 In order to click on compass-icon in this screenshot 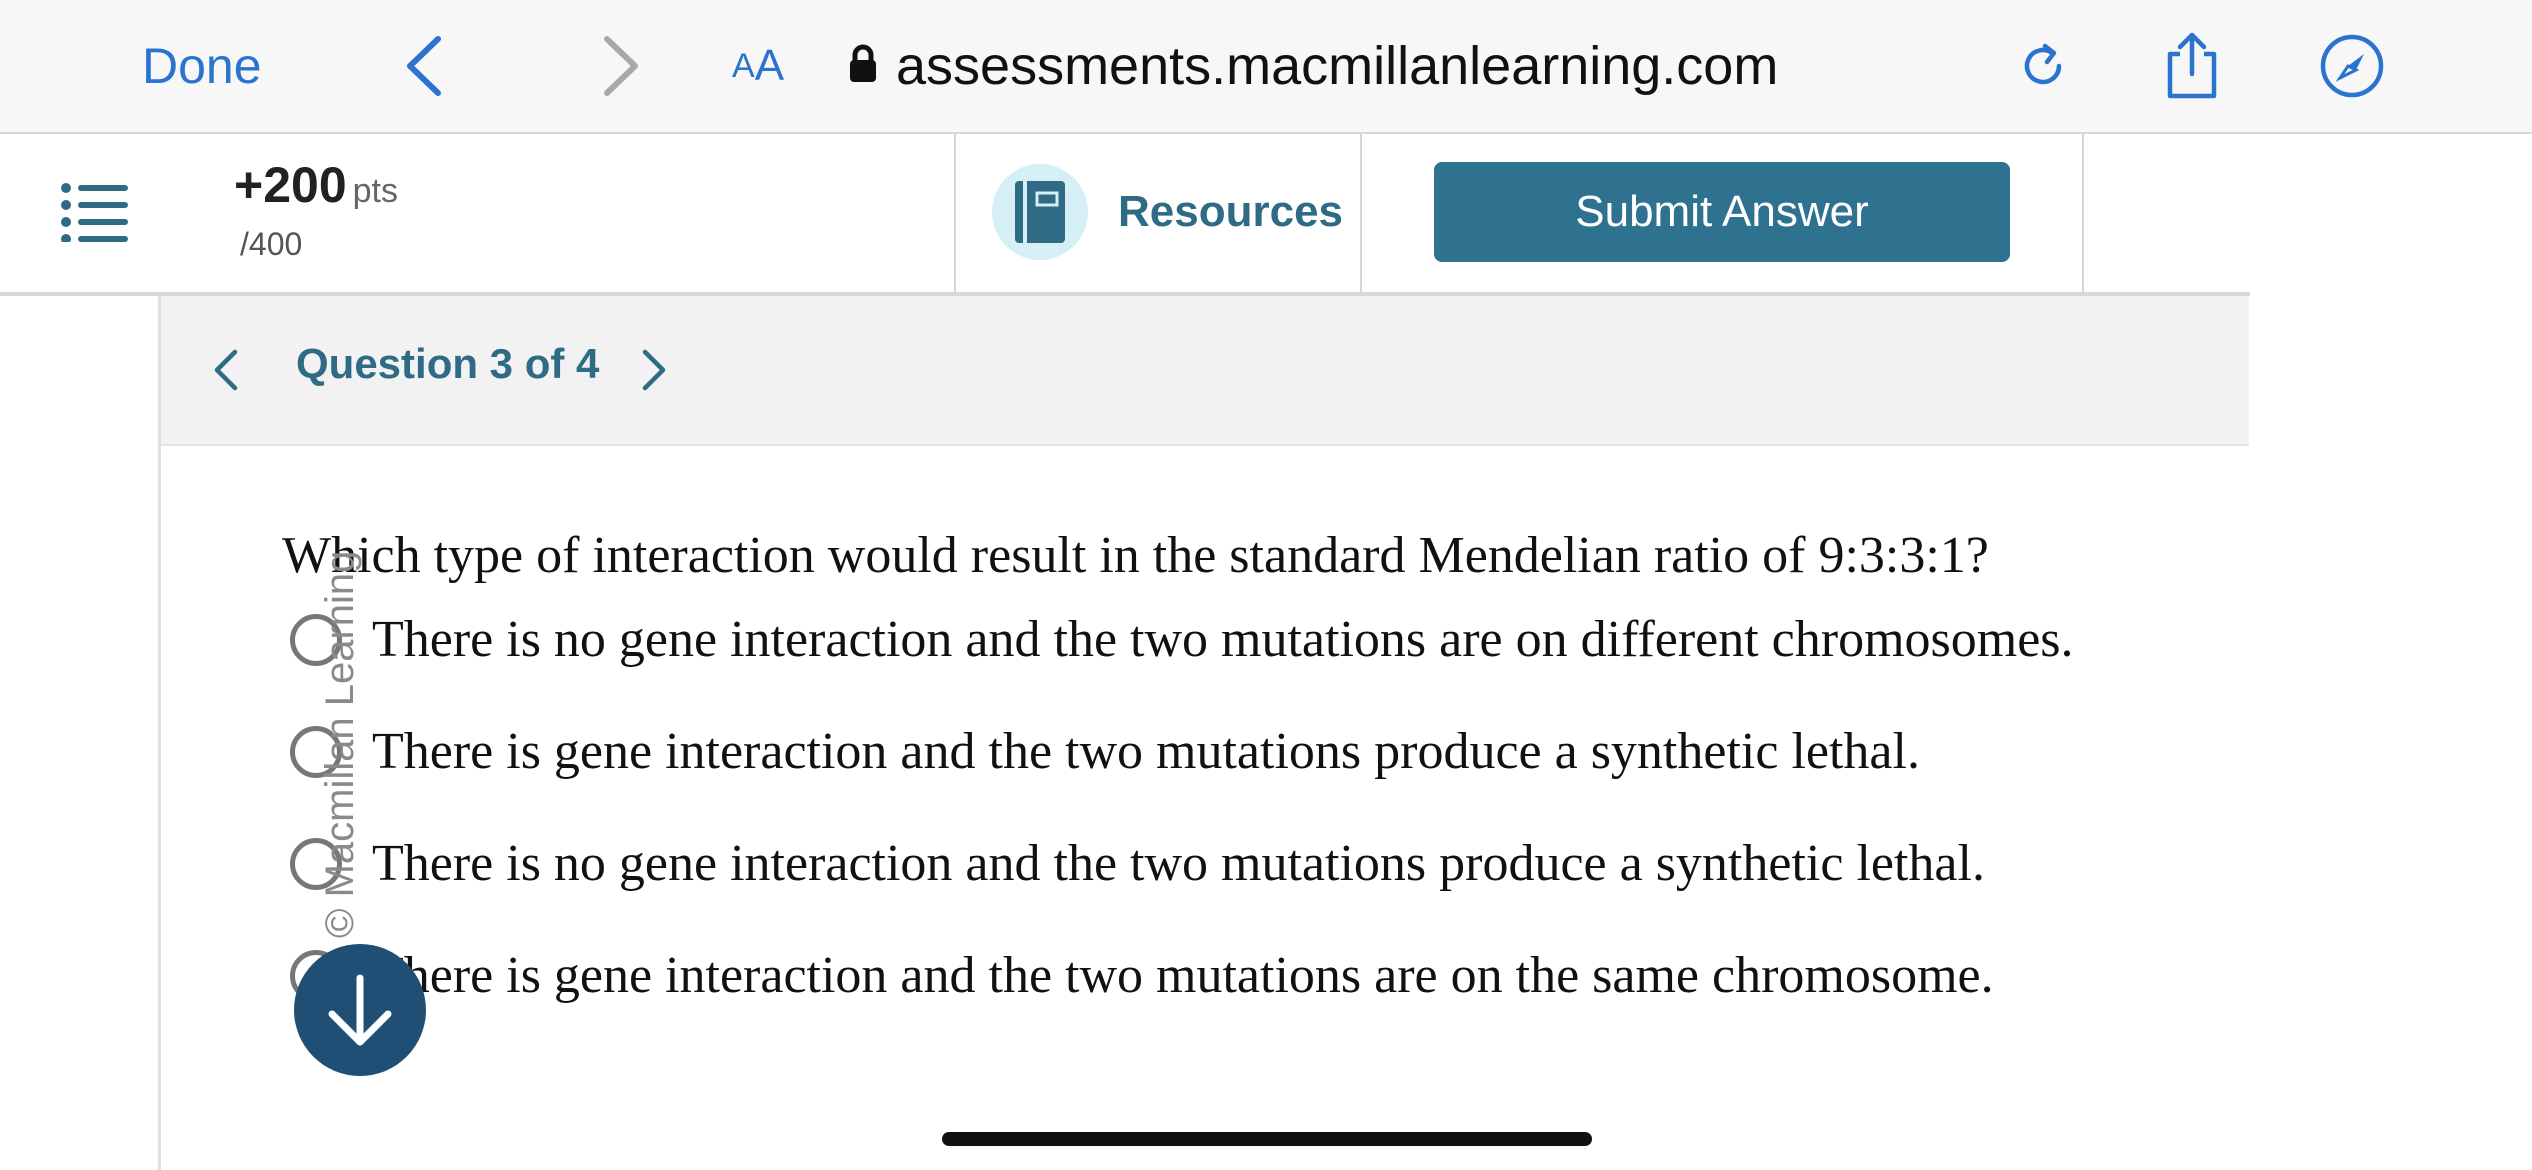, I will do `click(2352, 66)`.